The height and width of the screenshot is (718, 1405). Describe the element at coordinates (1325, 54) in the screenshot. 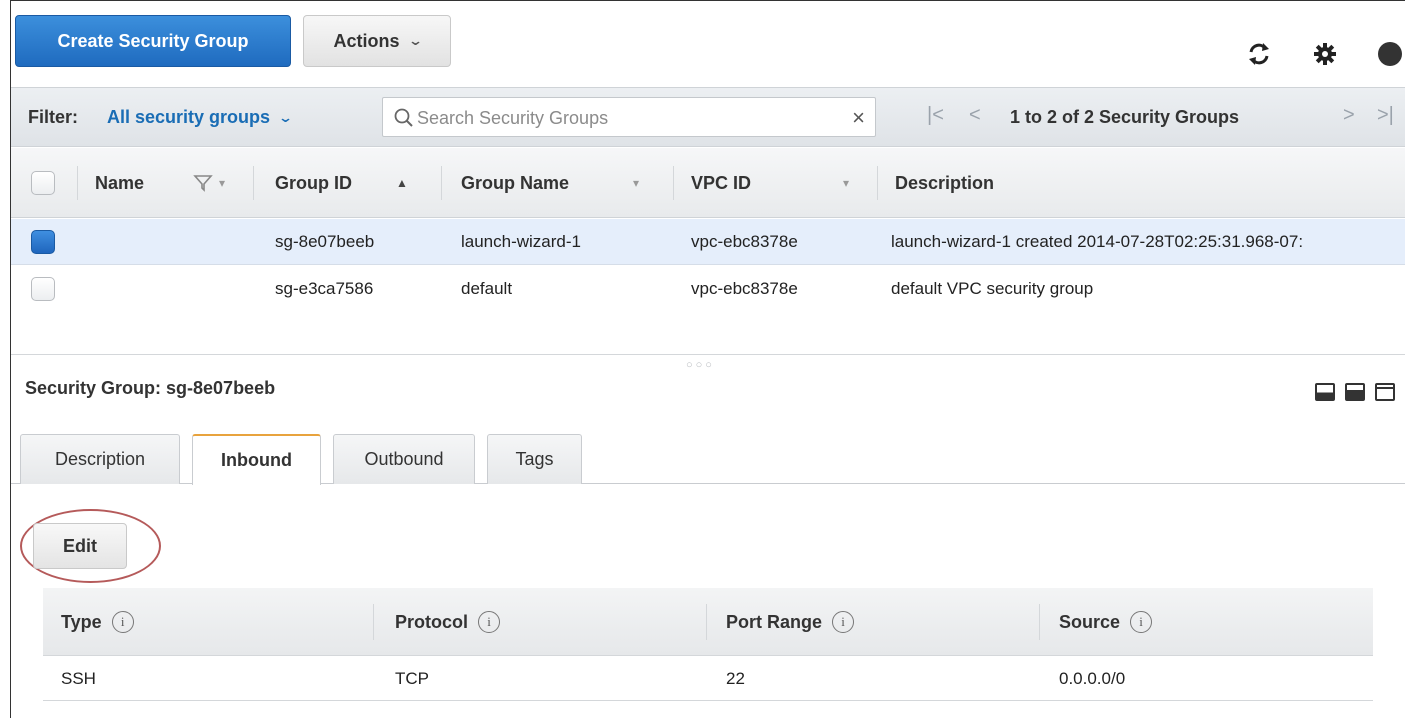

I see `gear-icon` at that location.